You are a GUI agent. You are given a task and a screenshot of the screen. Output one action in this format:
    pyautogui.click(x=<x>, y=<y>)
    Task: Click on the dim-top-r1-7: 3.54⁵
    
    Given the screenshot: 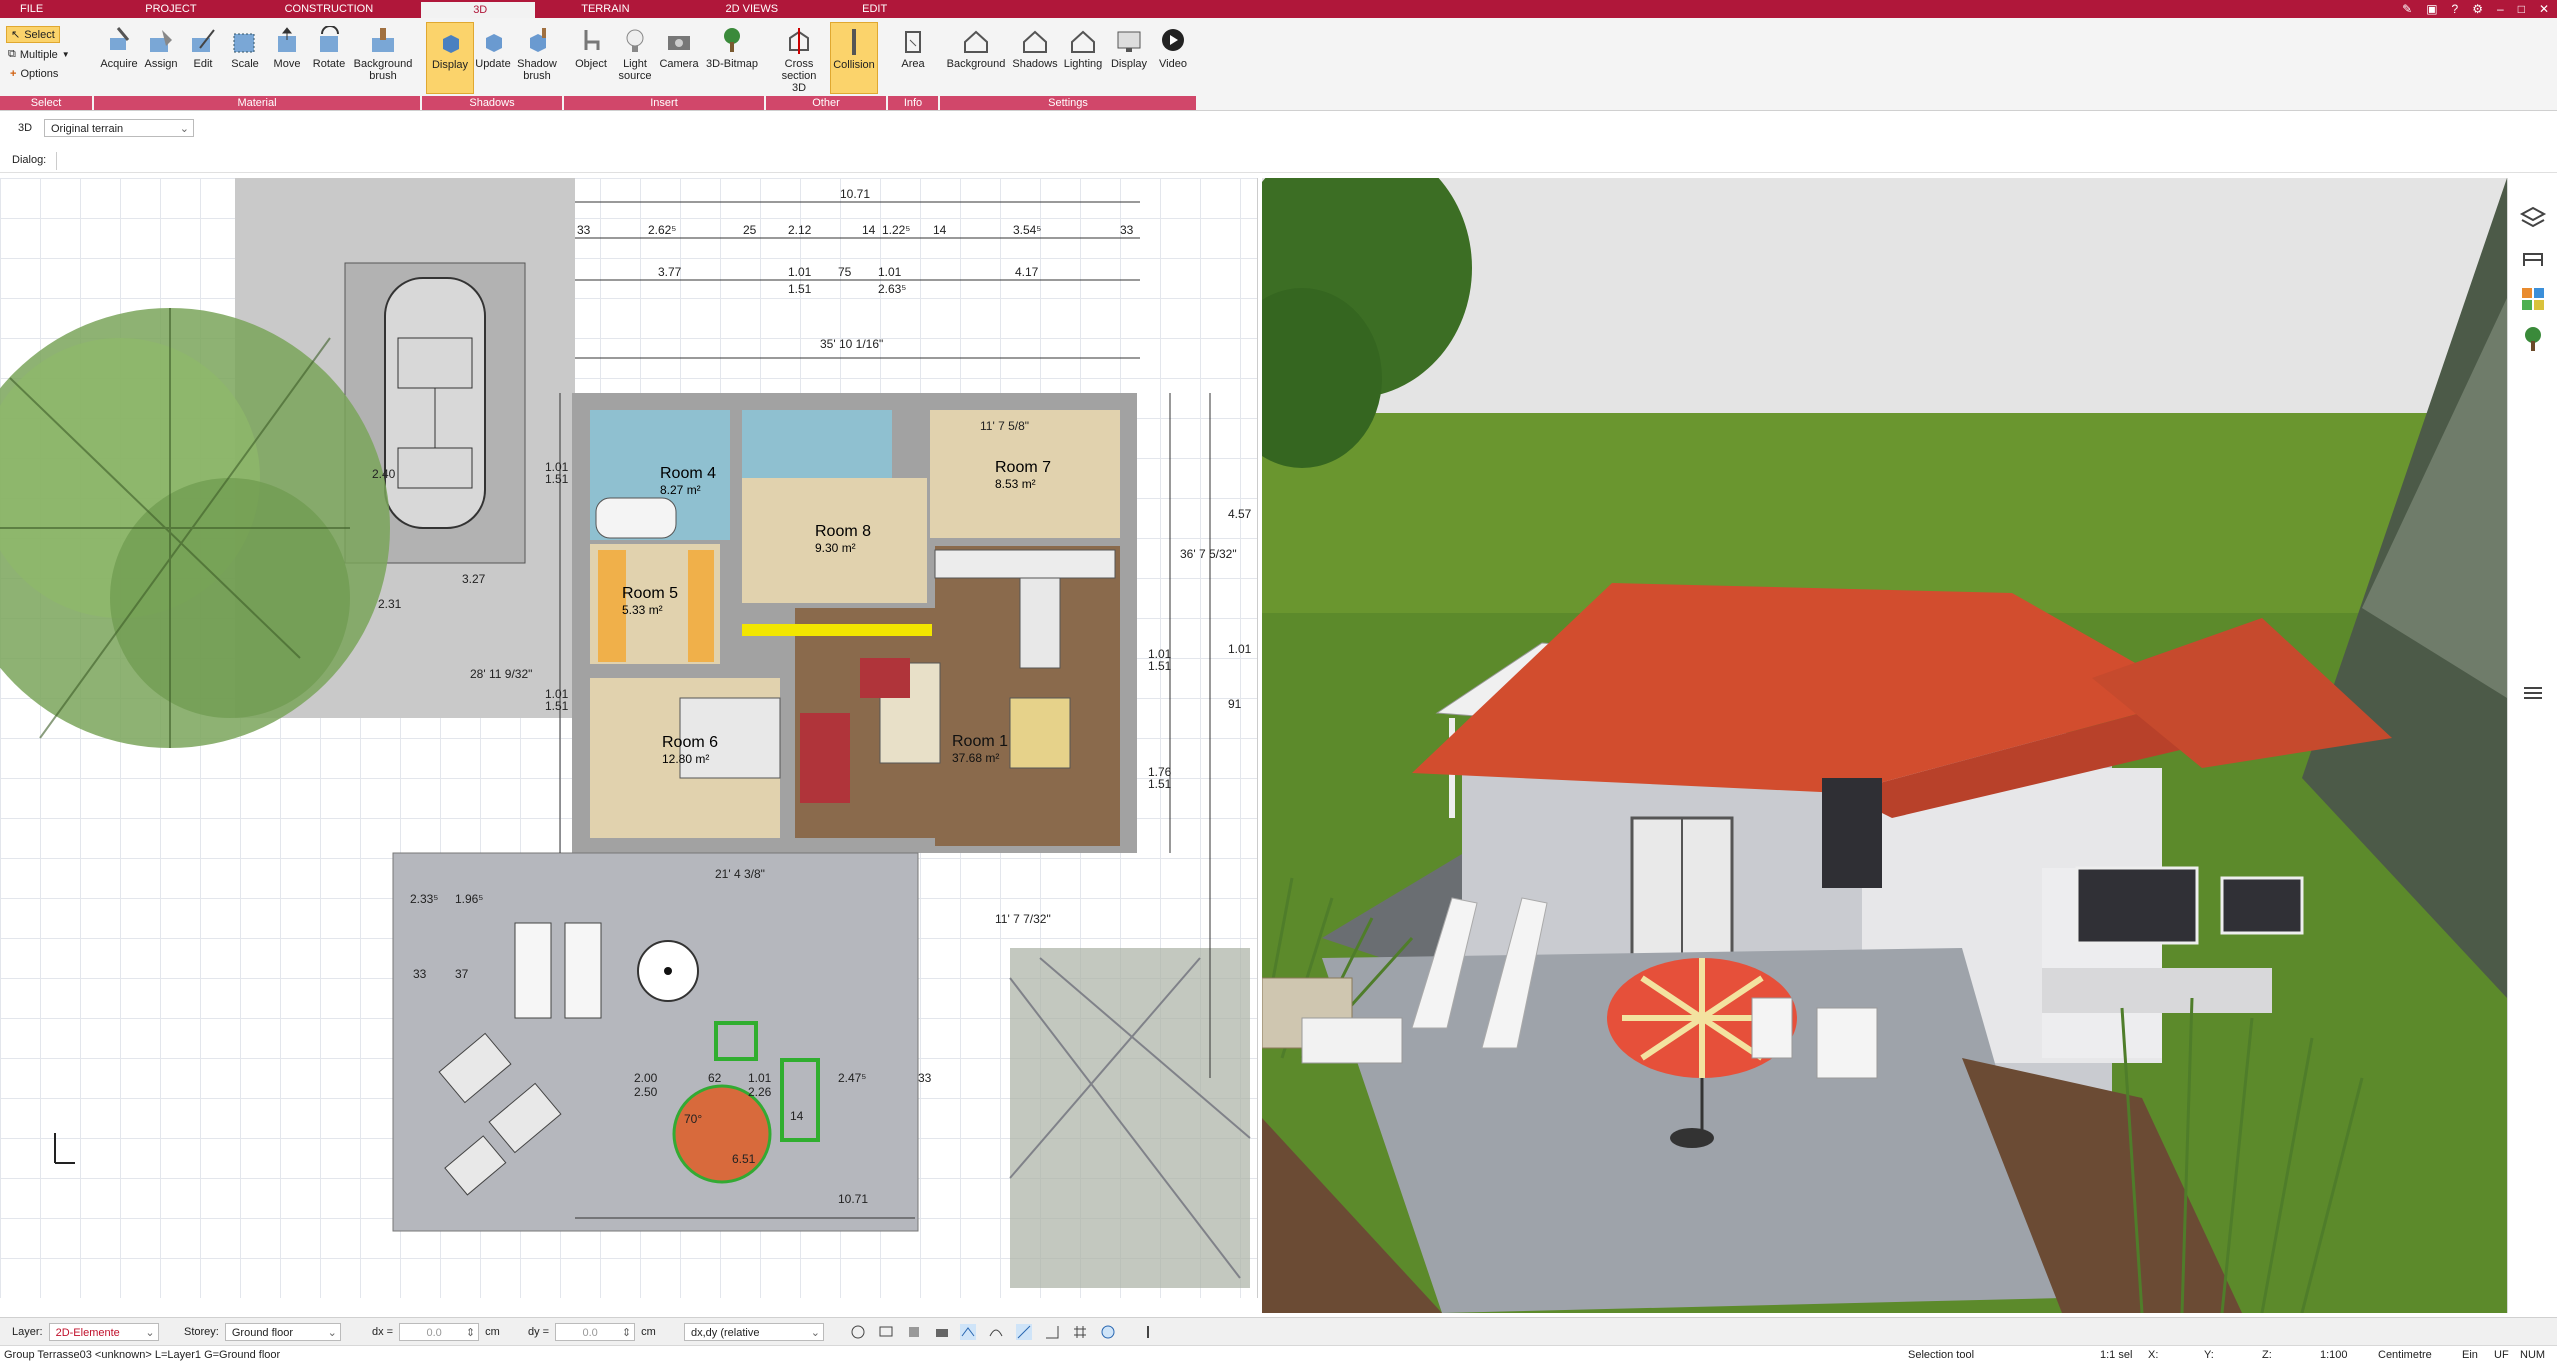 What is the action you would take?
    pyautogui.click(x=1027, y=230)
    